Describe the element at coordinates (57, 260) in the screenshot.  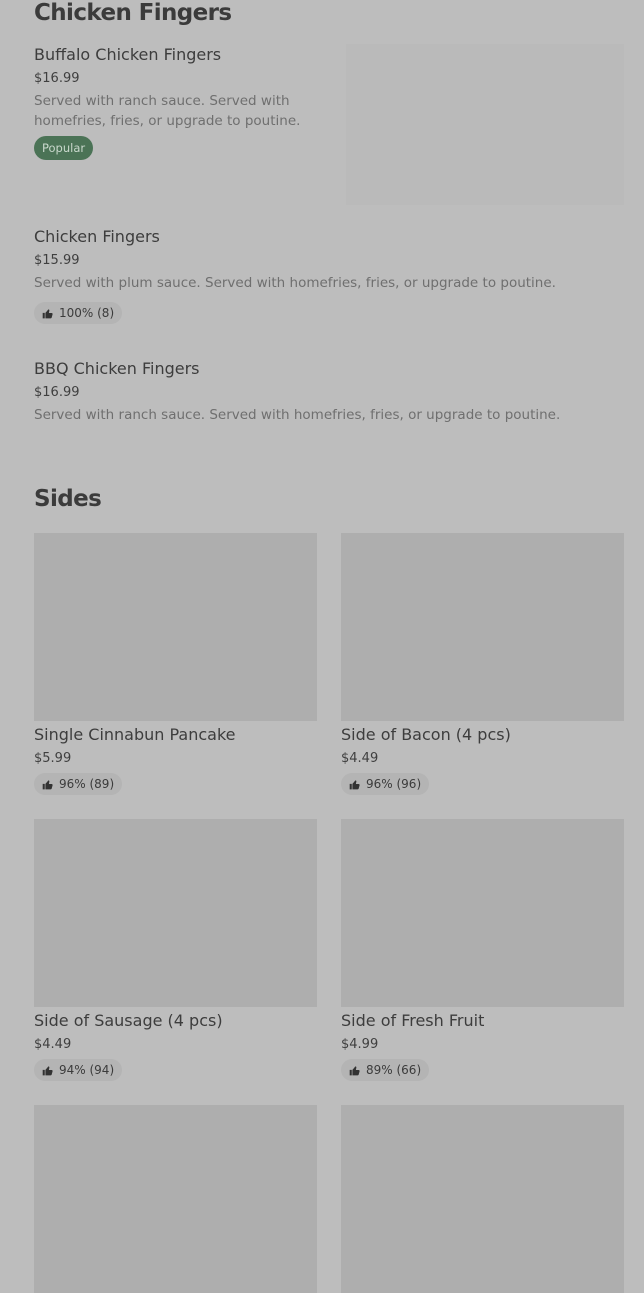
I see `item-price: $15.99` at that location.